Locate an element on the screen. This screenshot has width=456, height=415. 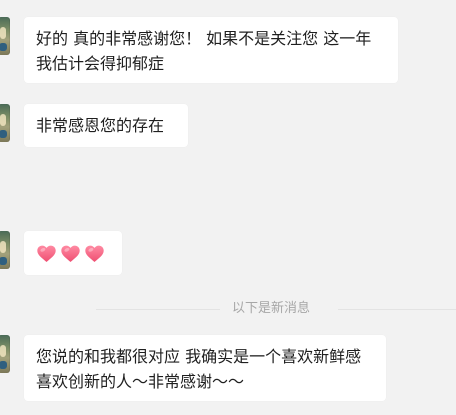
divider-line-left is located at coordinates (158, 309).